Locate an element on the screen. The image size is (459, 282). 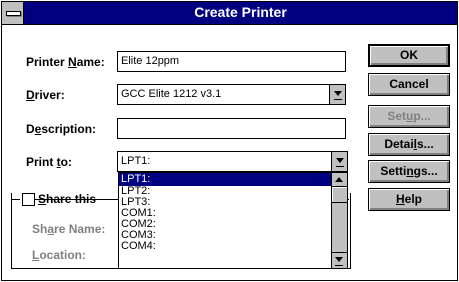
window-title: Create Printer is located at coordinates (240, 12).